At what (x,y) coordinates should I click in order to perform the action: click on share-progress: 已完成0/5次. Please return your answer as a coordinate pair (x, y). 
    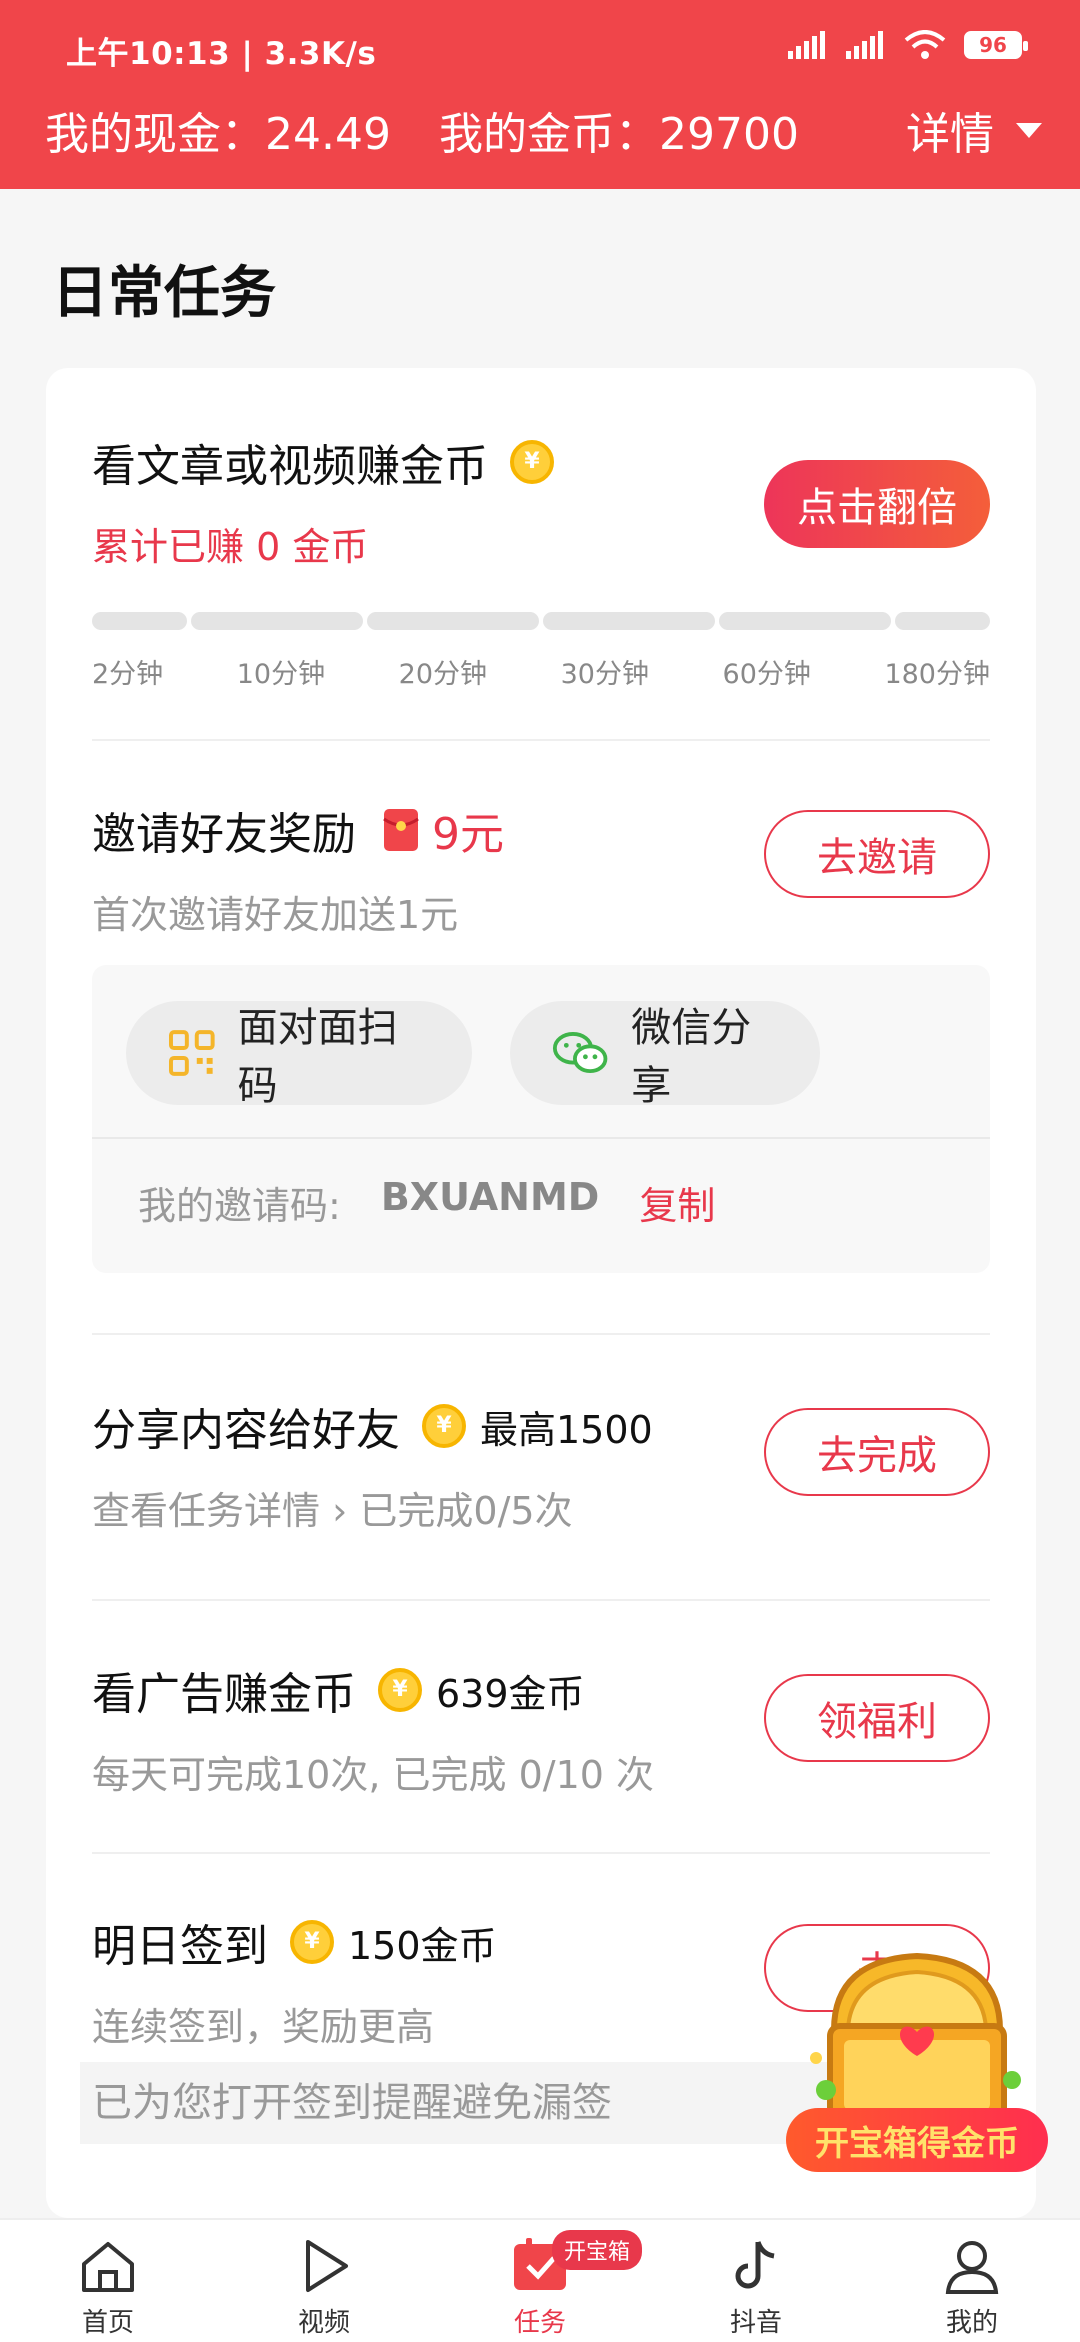
    Looking at the image, I should click on (466, 1511).